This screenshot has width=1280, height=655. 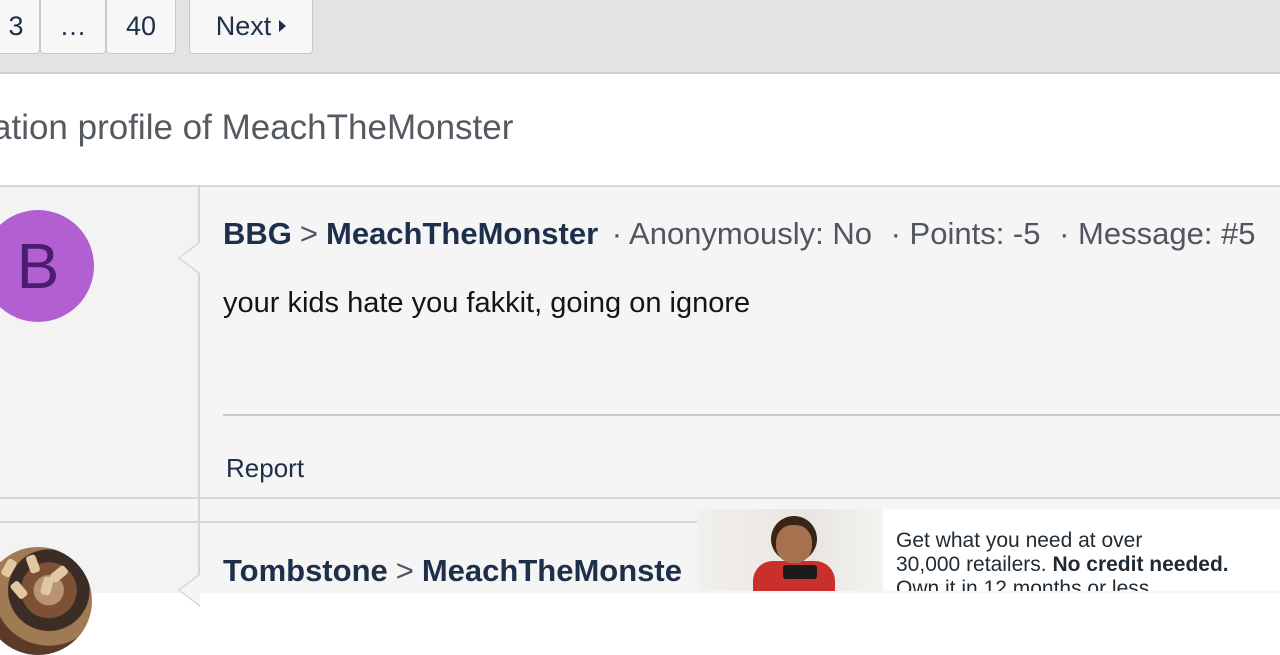 I want to click on page-title: ation profile of MeachTheMonster, so click(x=257, y=127).